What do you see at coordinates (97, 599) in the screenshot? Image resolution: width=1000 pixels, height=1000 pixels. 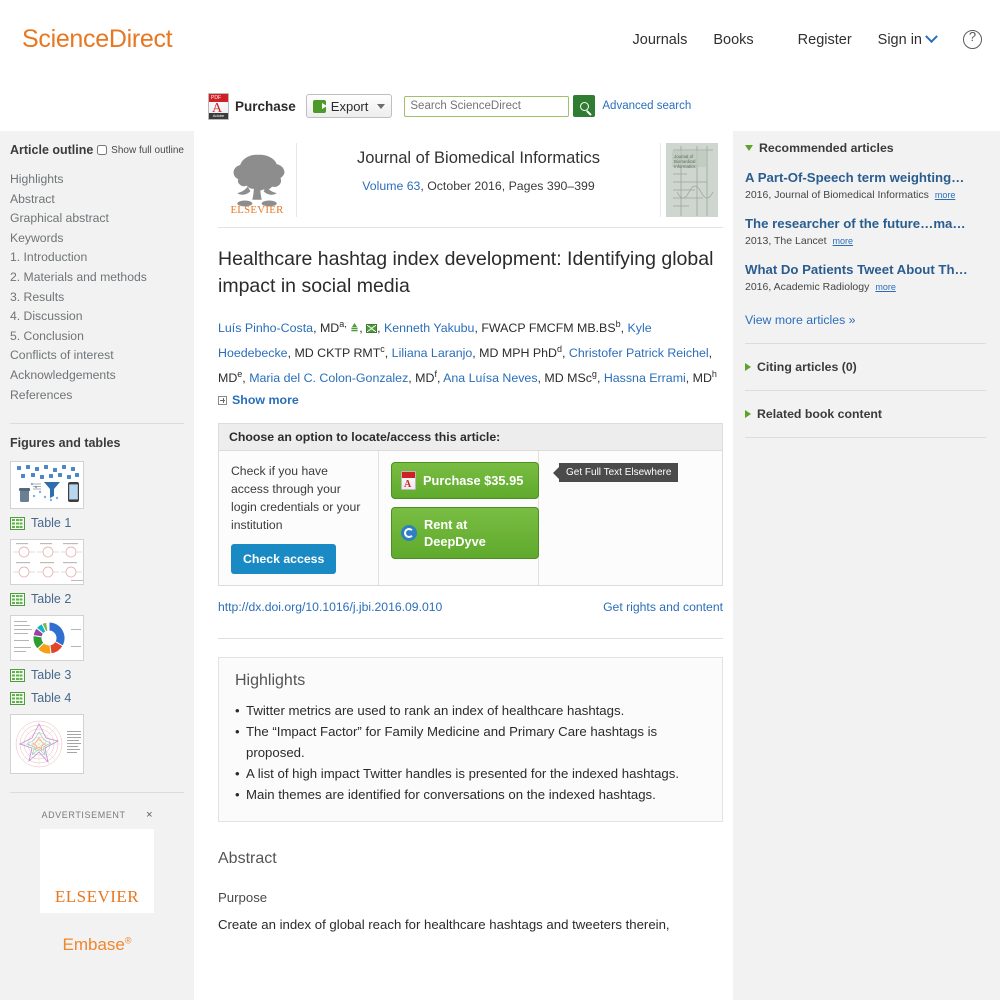 I see `table-link-2: Table 2` at bounding box center [97, 599].